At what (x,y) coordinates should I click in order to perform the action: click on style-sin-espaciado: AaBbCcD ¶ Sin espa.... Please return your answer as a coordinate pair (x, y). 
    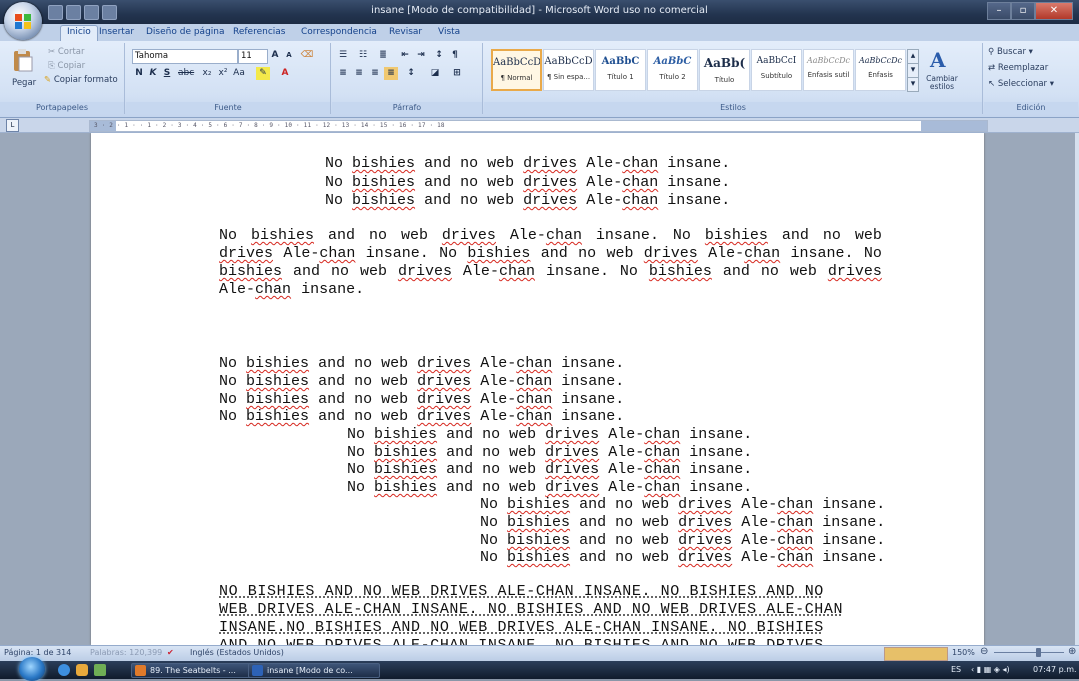
    Looking at the image, I should click on (568, 70).